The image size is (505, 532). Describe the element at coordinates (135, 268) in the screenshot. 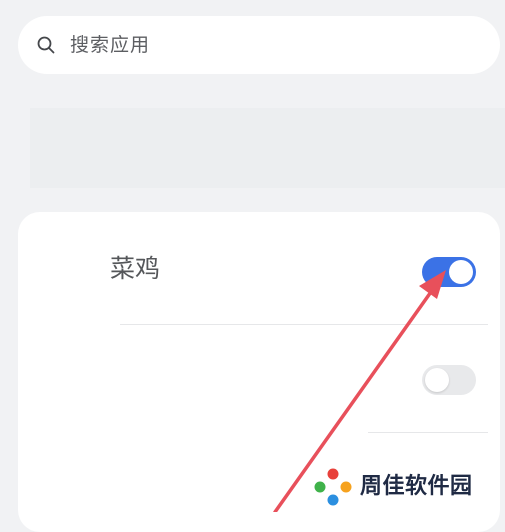

I see `app-name: 菜鸡` at that location.